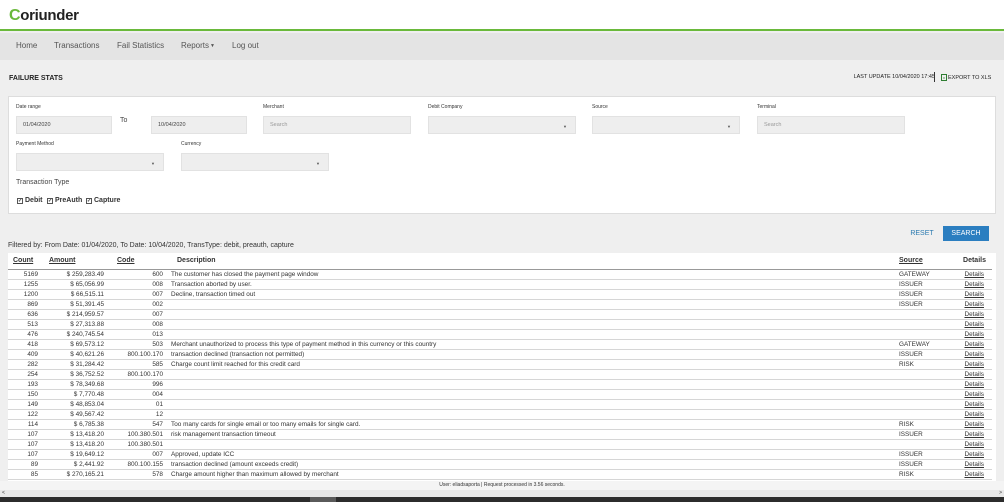  What do you see at coordinates (49, 15) in the screenshot?
I see `logo-text: oriunder` at bounding box center [49, 15].